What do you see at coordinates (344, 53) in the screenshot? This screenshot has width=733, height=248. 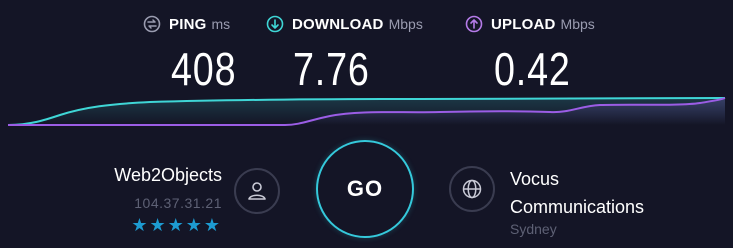 I see `download-metric: DOWNLOAD Mbps 7.76` at bounding box center [344, 53].